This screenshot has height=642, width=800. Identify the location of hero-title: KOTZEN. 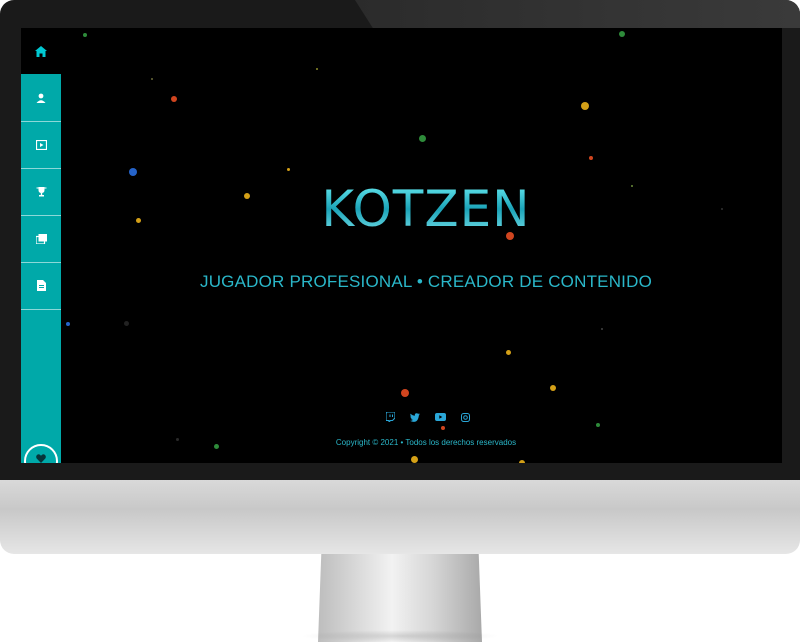
(426, 209).